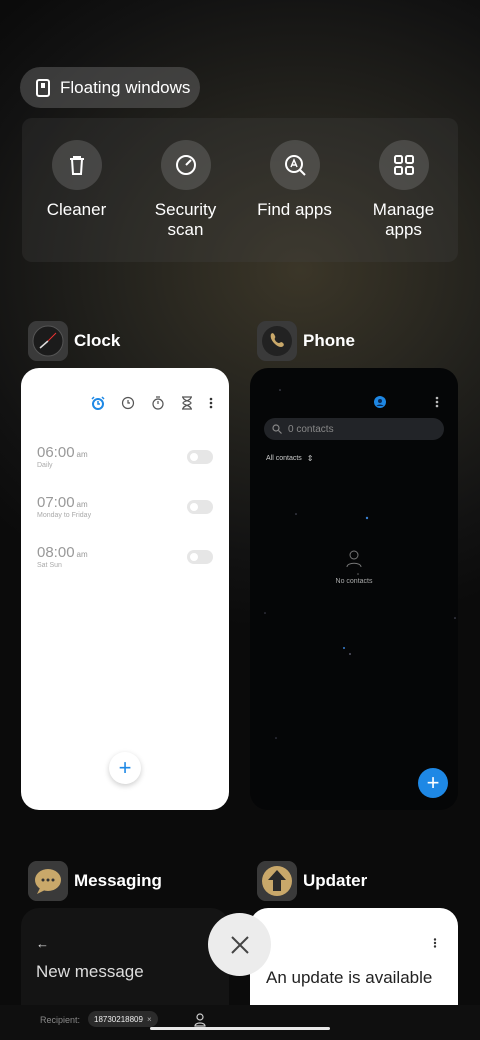  I want to click on back-arrow-icon: ←, so click(42, 943).